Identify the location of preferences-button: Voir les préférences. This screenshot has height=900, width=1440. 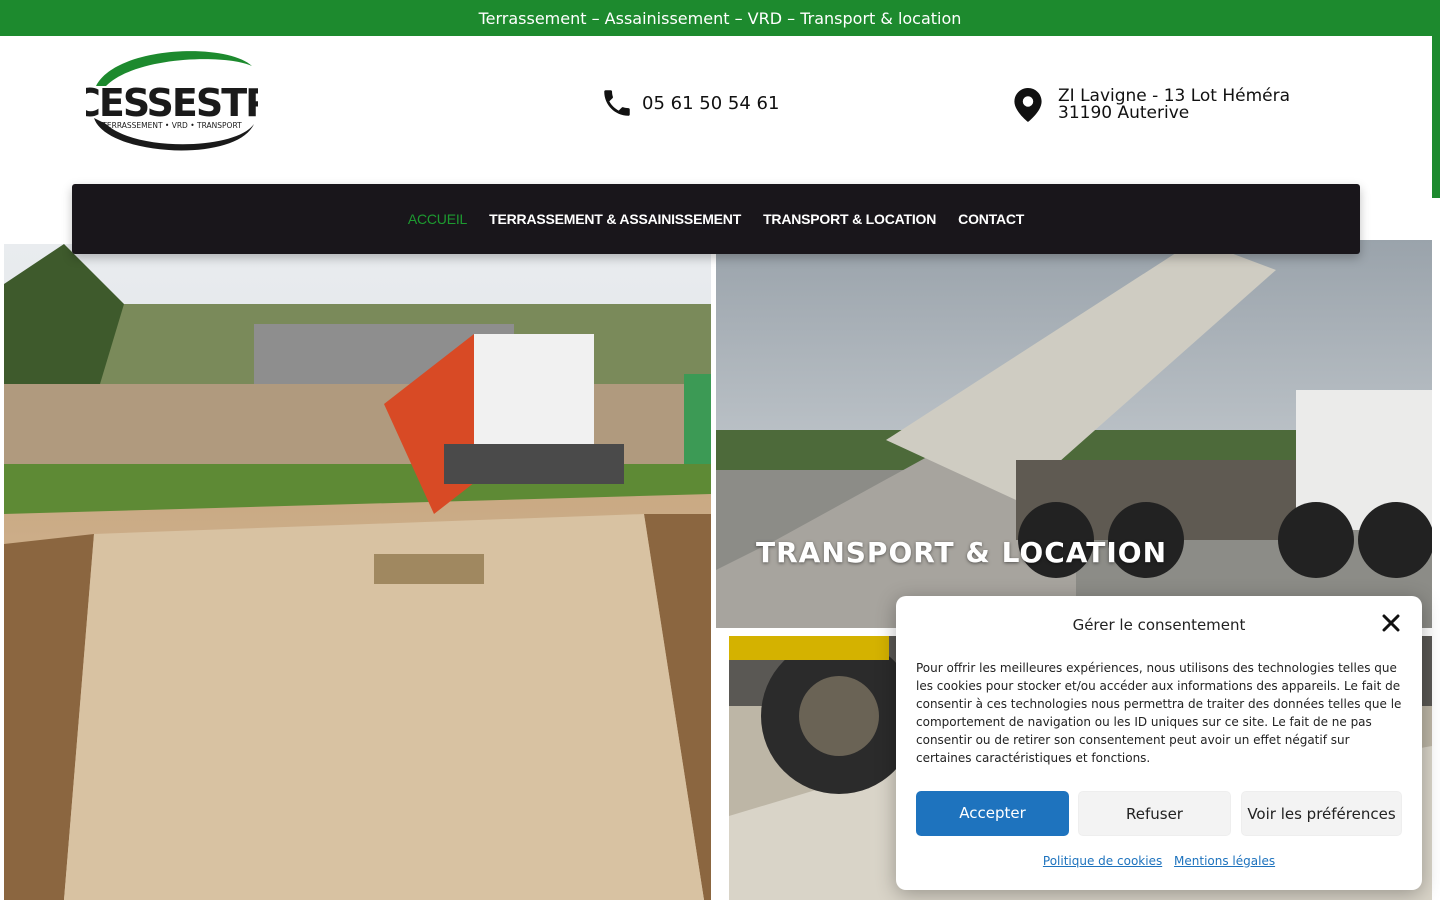
(1321, 813).